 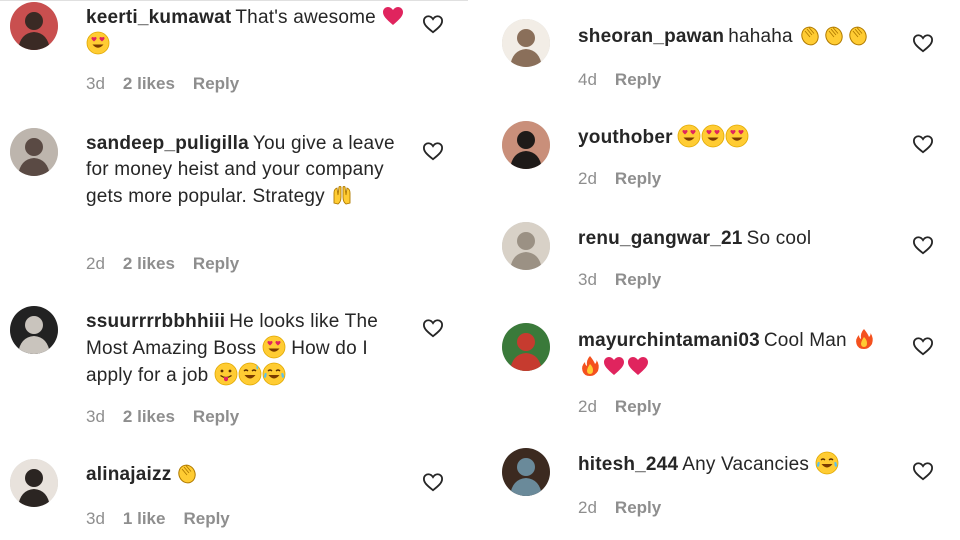 What do you see at coordinates (763, 36) in the screenshot?
I see `comment-text: hahaha` at bounding box center [763, 36].